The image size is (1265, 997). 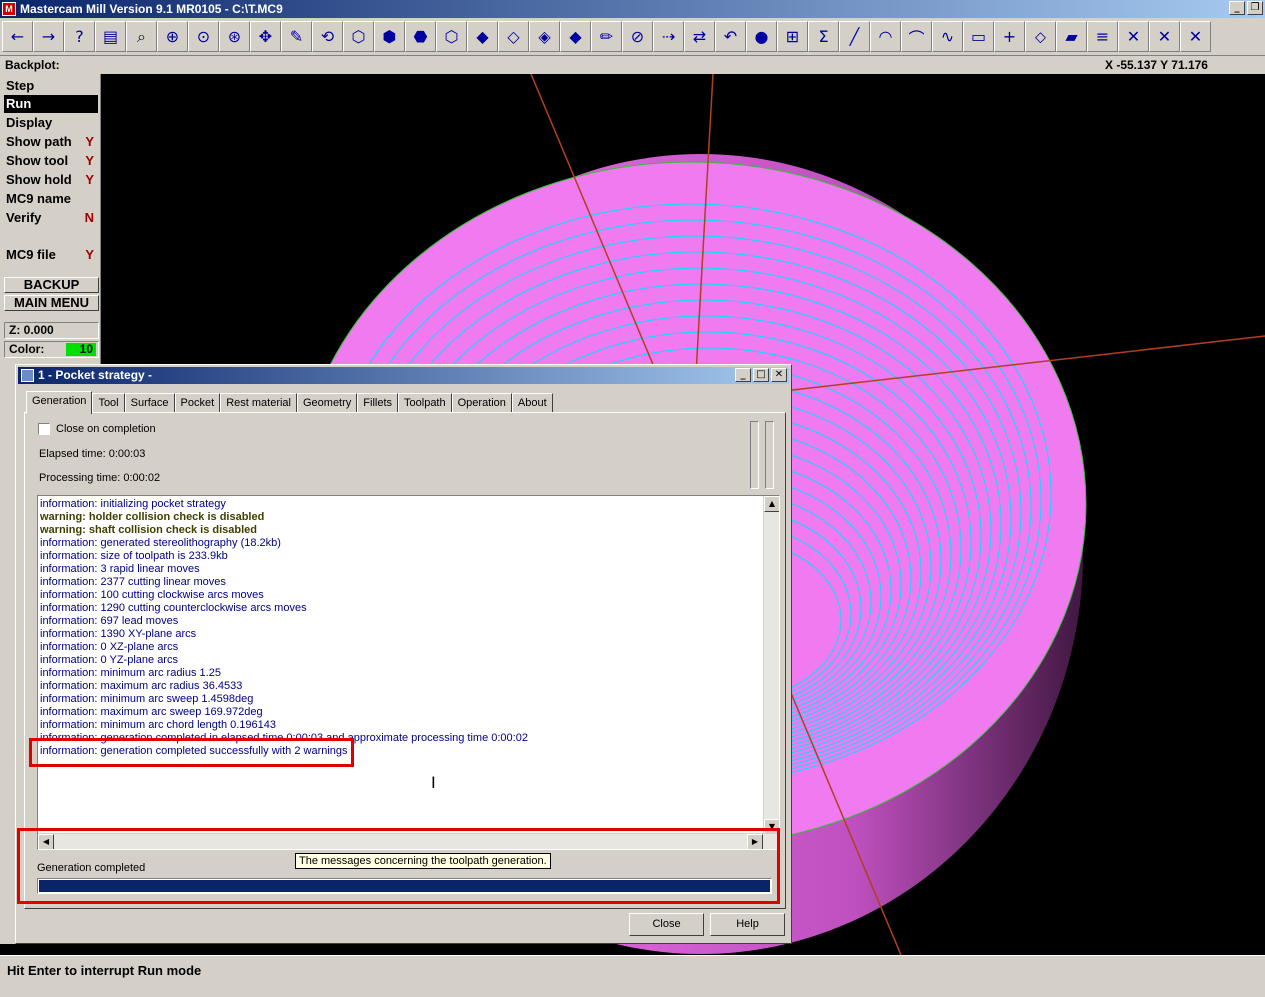 I want to click on checkbox-label: Close on completion, so click(x=106, y=429).